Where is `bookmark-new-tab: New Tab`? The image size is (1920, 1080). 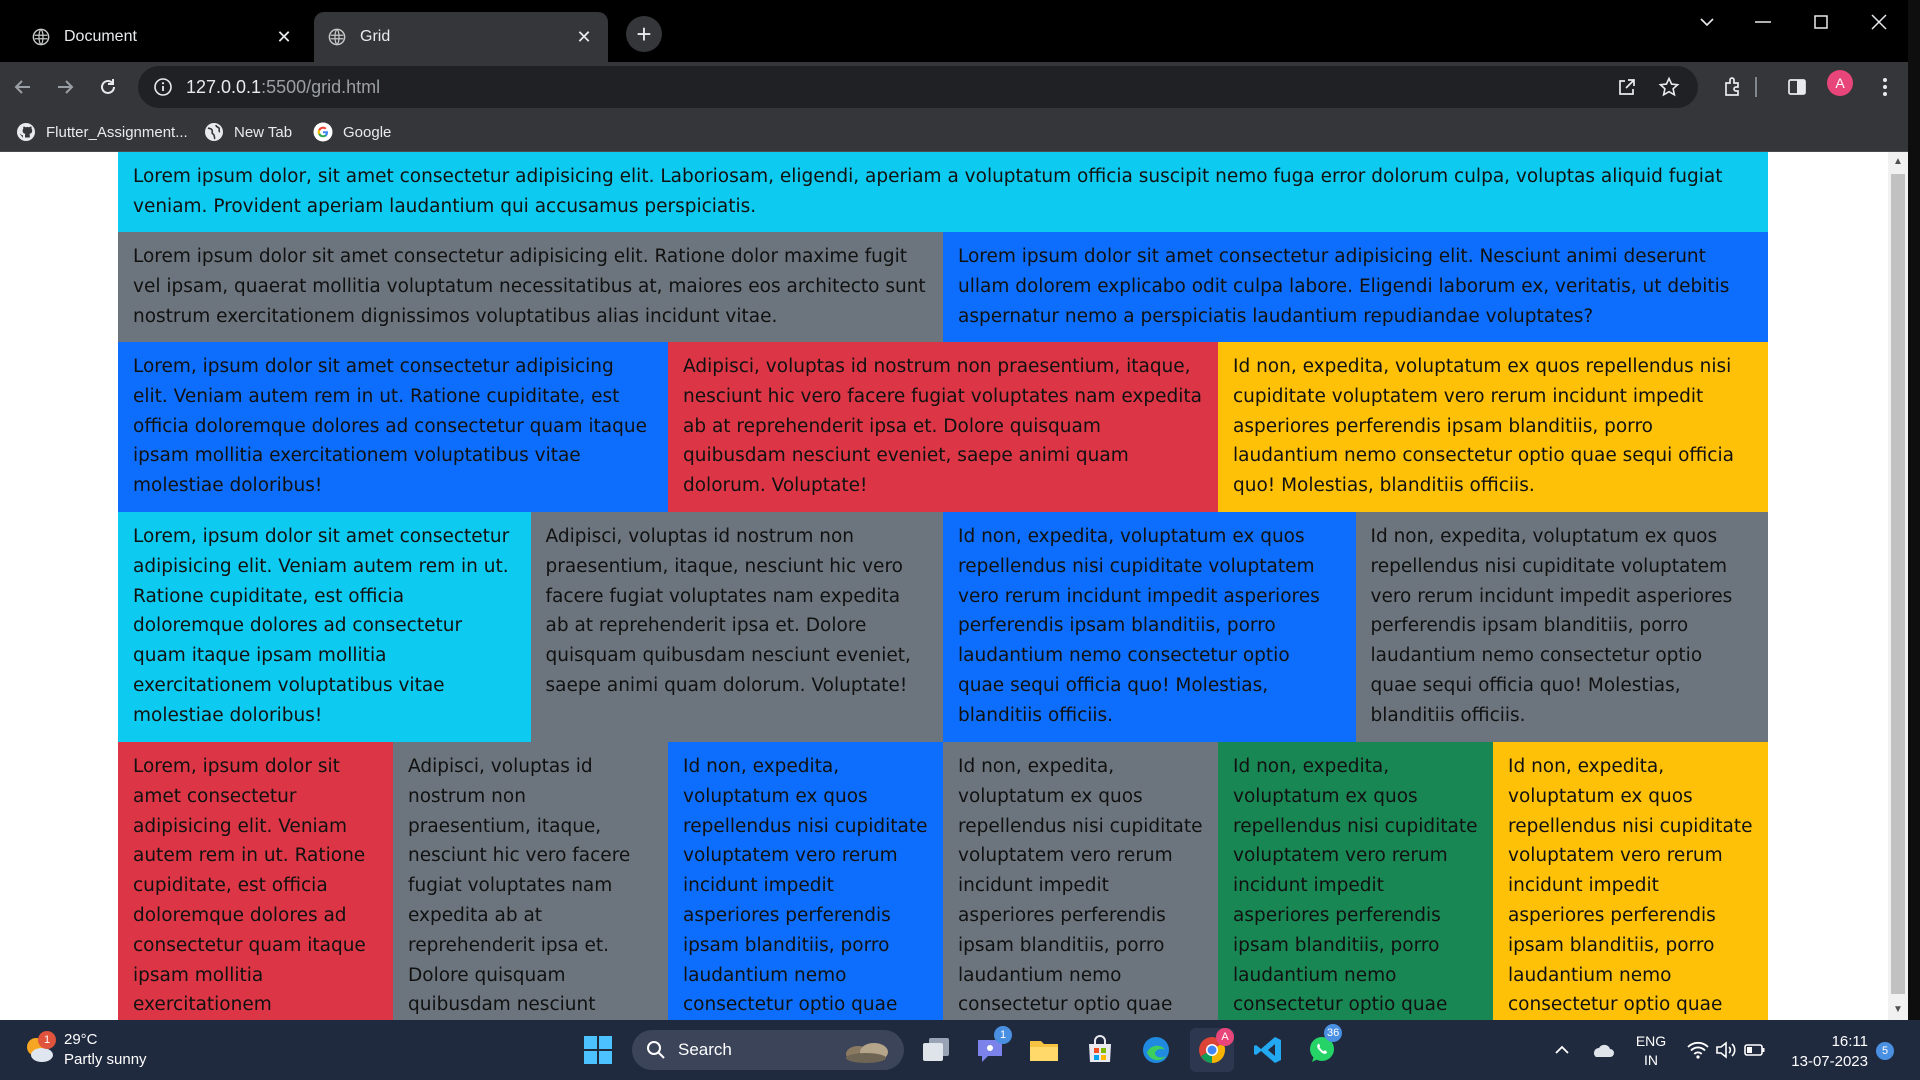
bookmark-new-tab: New Tab is located at coordinates (248, 132).